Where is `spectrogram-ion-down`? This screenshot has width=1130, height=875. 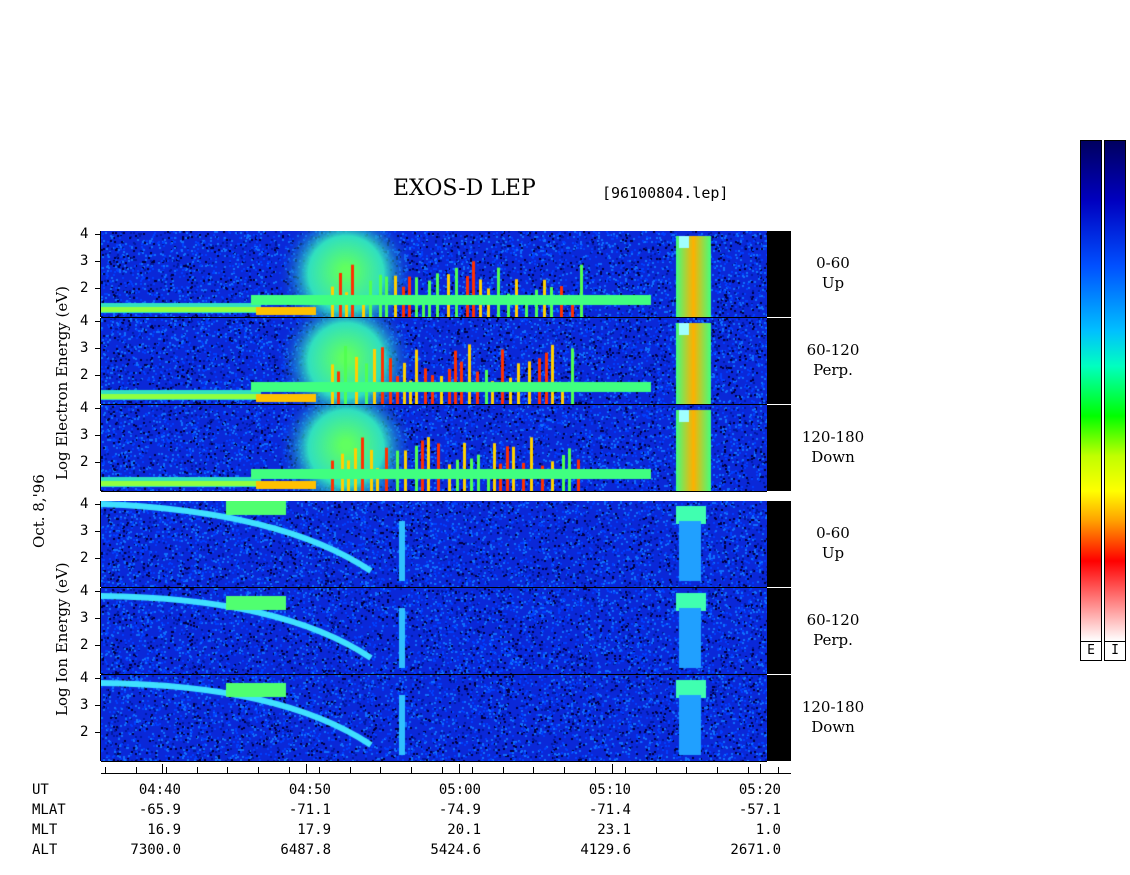 spectrogram-ion-down is located at coordinates (434, 718).